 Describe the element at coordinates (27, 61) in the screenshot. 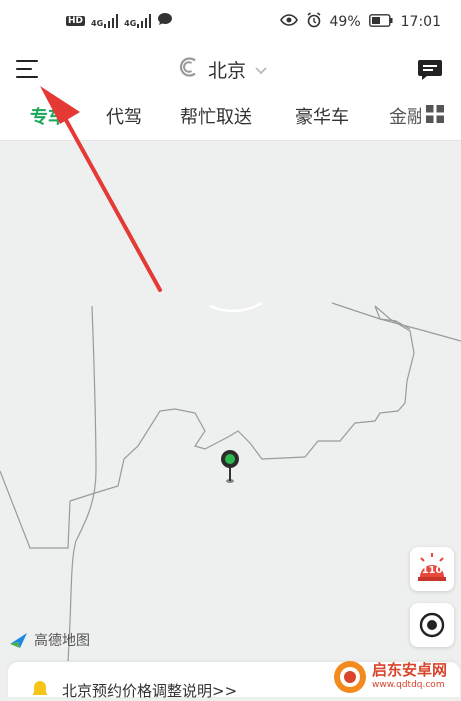

I see `menu-icon` at that location.